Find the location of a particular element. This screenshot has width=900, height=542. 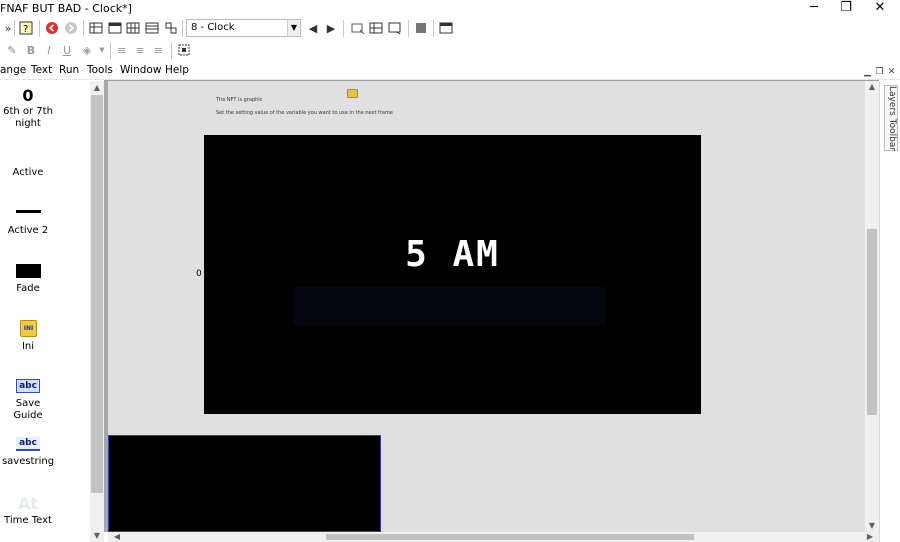

ini-icon: INI is located at coordinates (28, 329).